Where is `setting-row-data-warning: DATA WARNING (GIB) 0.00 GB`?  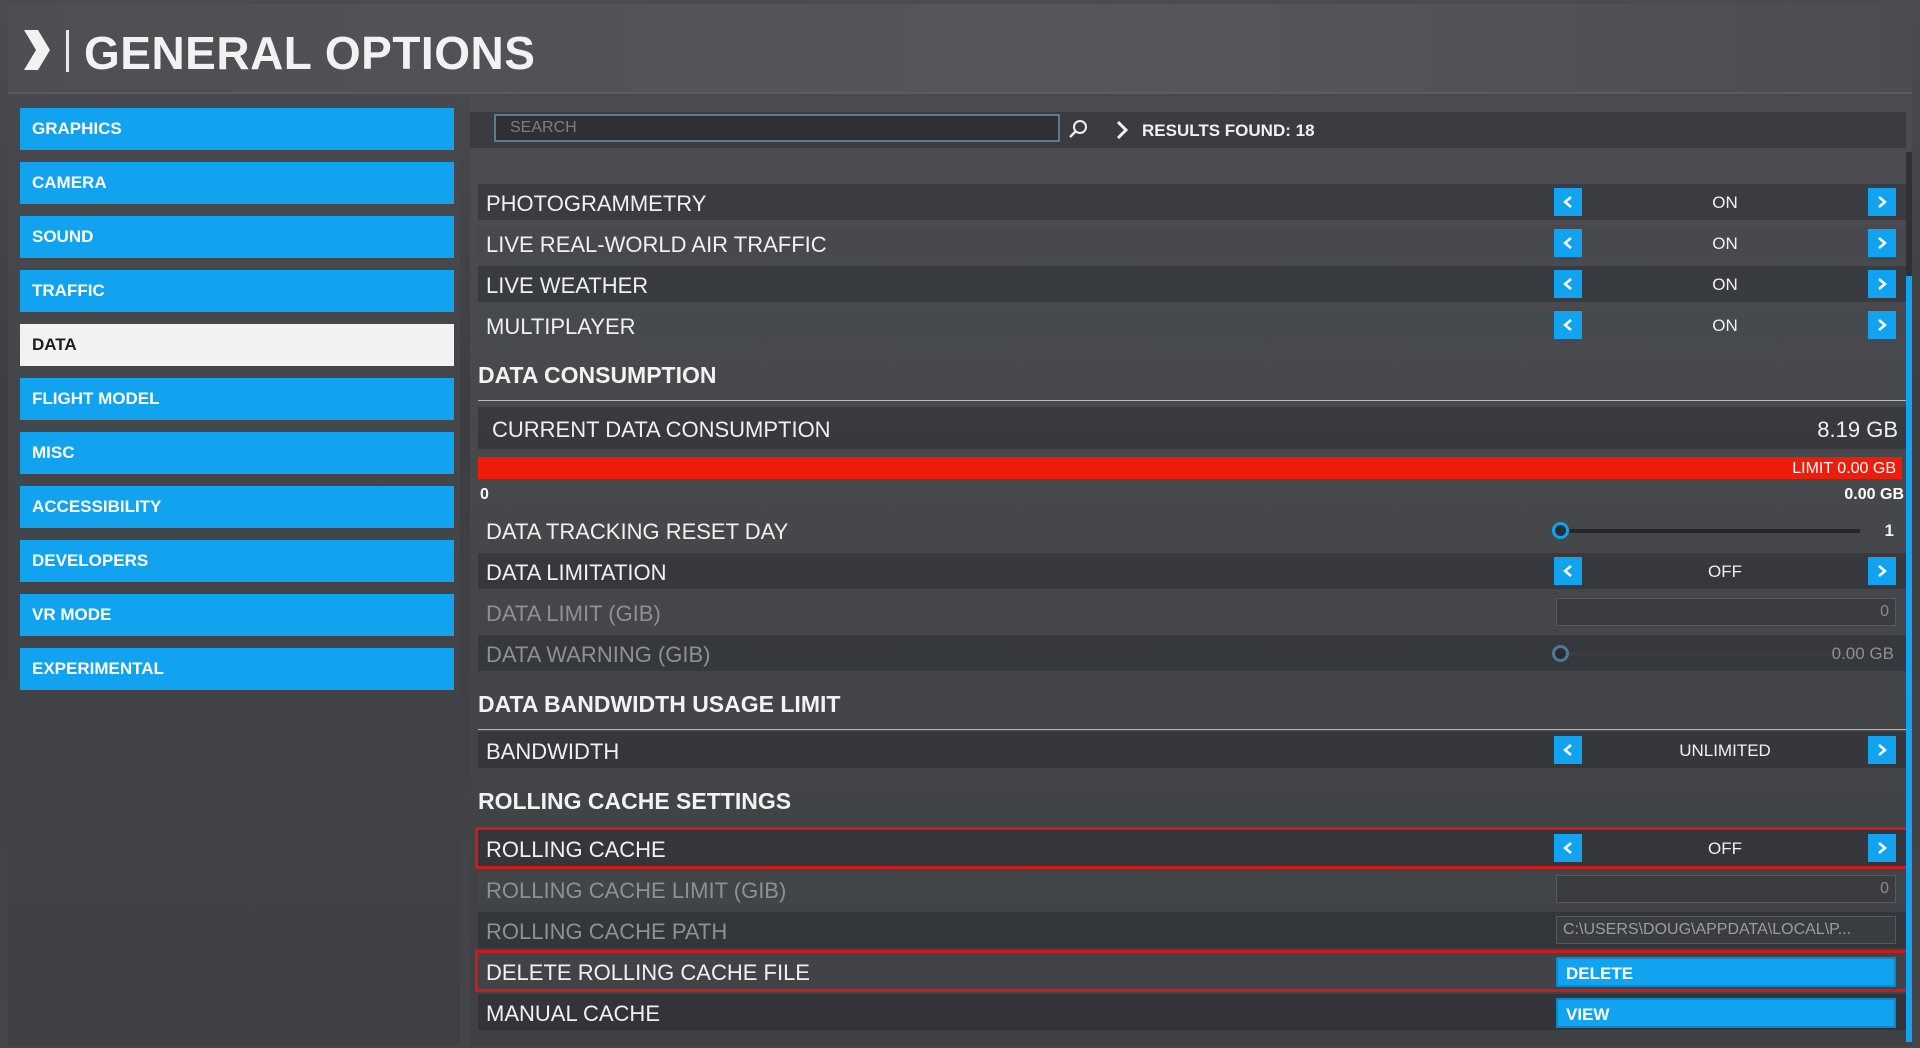
setting-row-data-warning: DATA WARNING (GIB) 0.00 GB is located at coordinates (1192, 653).